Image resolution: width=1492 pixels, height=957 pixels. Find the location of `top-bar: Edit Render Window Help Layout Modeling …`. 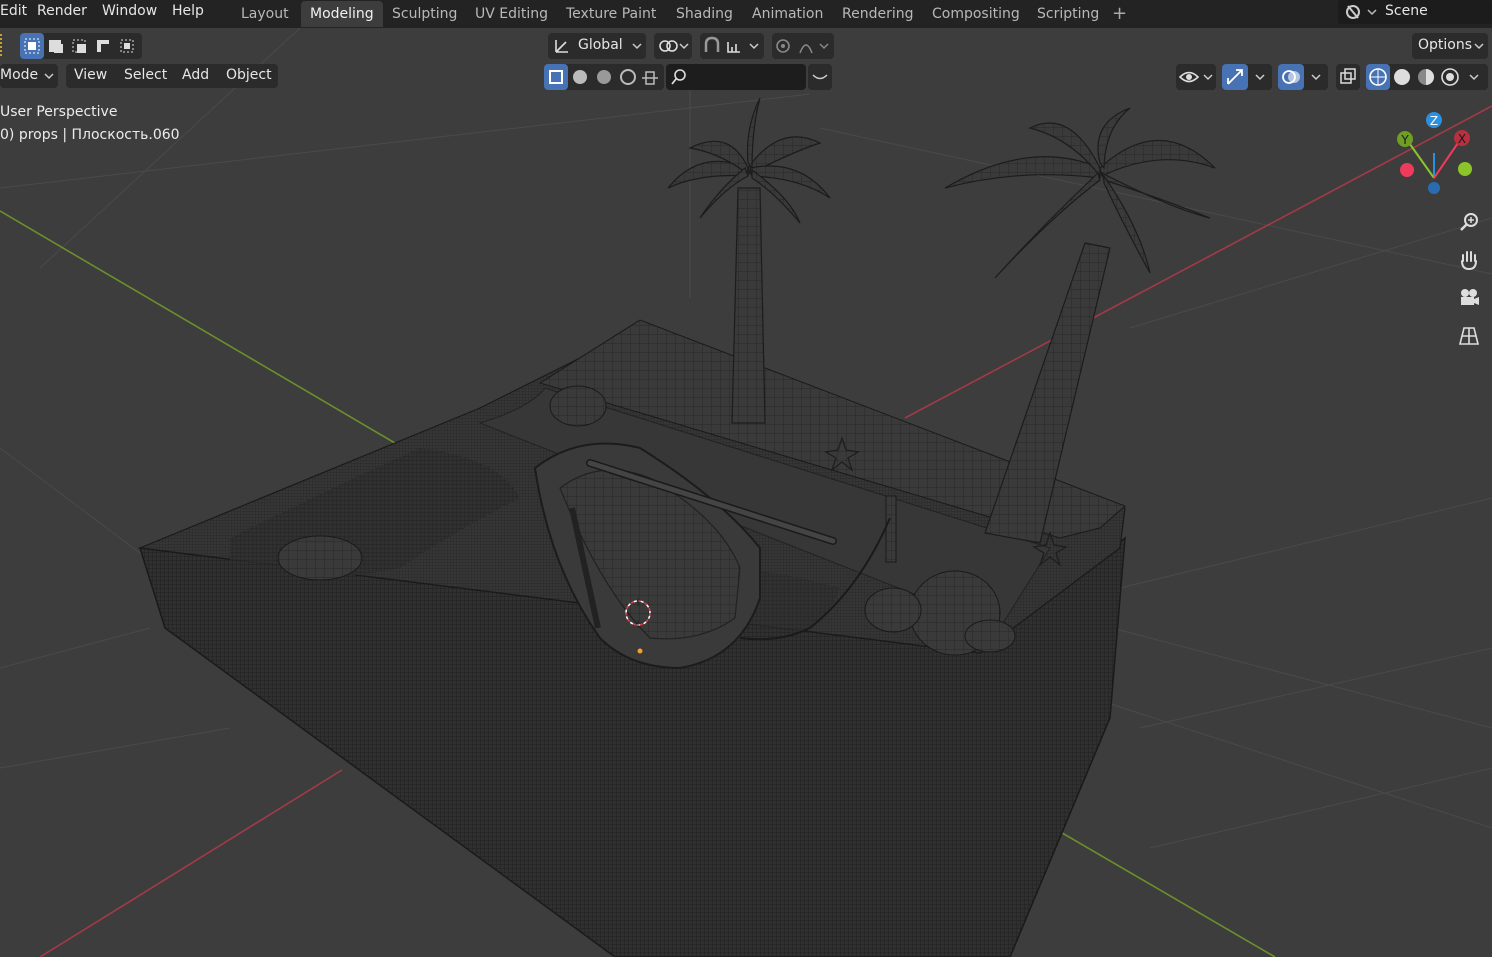

top-bar: Edit Render Window Help Layout Modeling … is located at coordinates (746, 14).